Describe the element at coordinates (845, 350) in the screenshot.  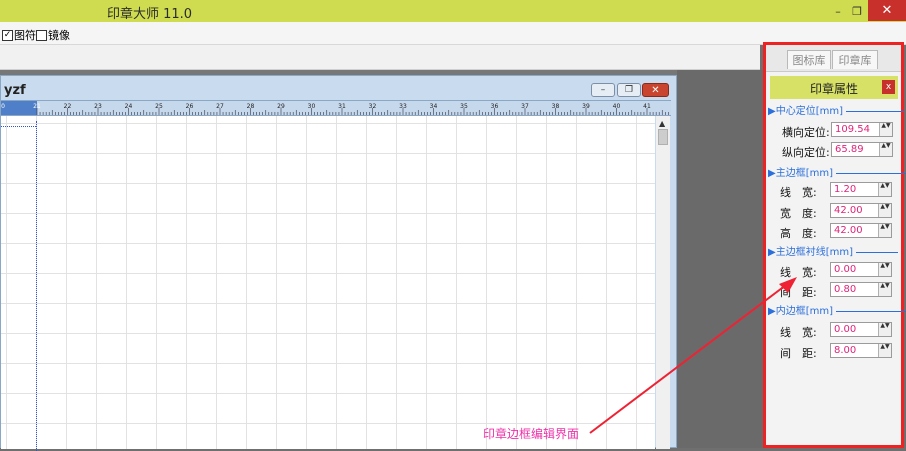
I see `field-value: 8.00` at that location.